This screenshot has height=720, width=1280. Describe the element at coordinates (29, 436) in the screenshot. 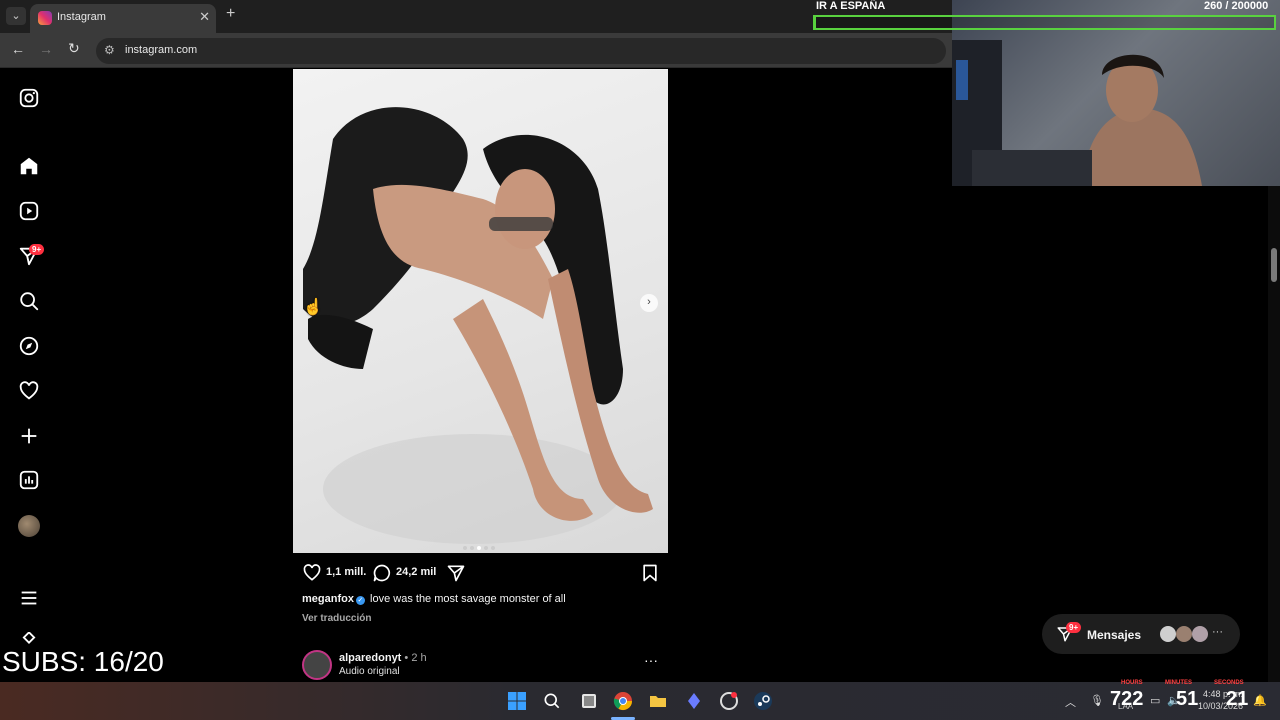

I see `create-plus-icon` at that location.